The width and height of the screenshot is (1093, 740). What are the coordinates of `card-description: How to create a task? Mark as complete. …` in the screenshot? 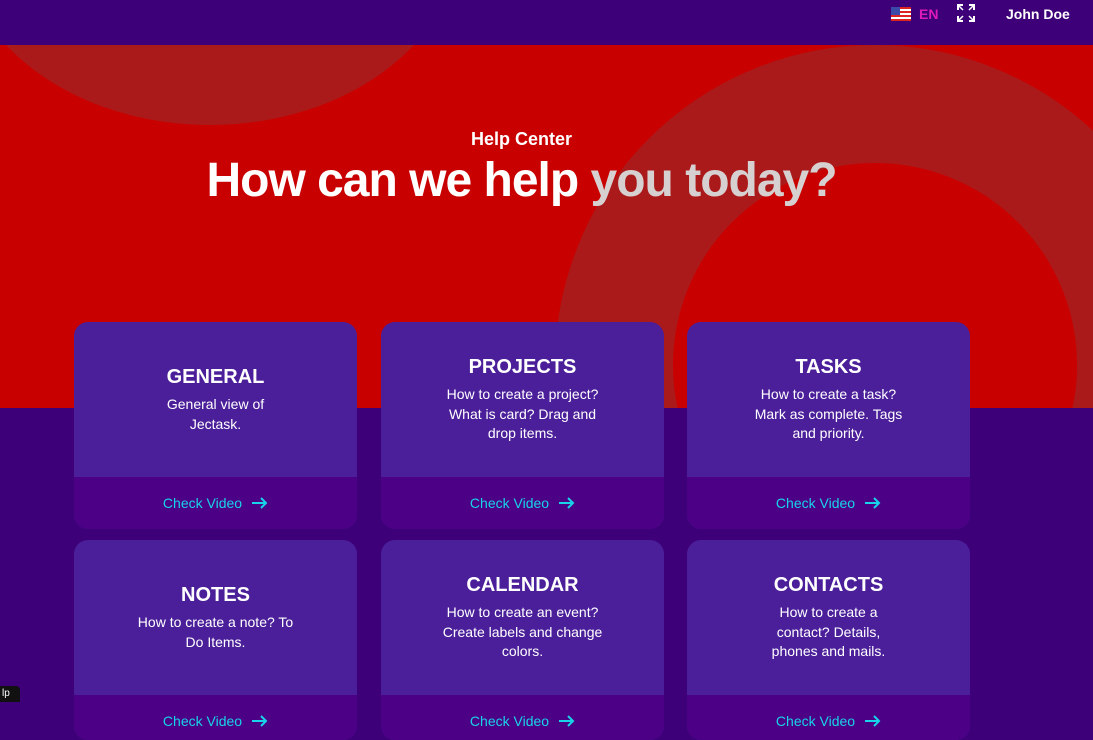 It's located at (828, 413).